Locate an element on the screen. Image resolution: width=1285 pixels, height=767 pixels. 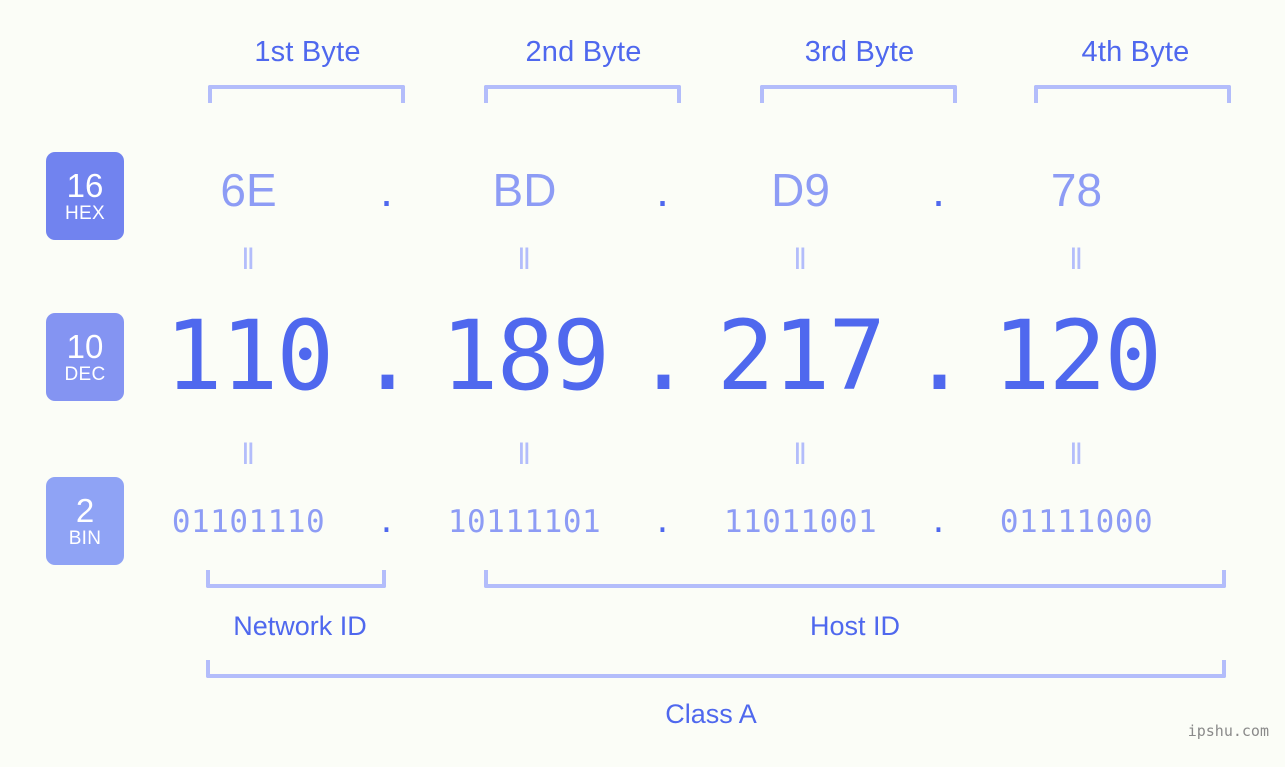
network-id-label: Network ID is located at coordinates (300, 626).